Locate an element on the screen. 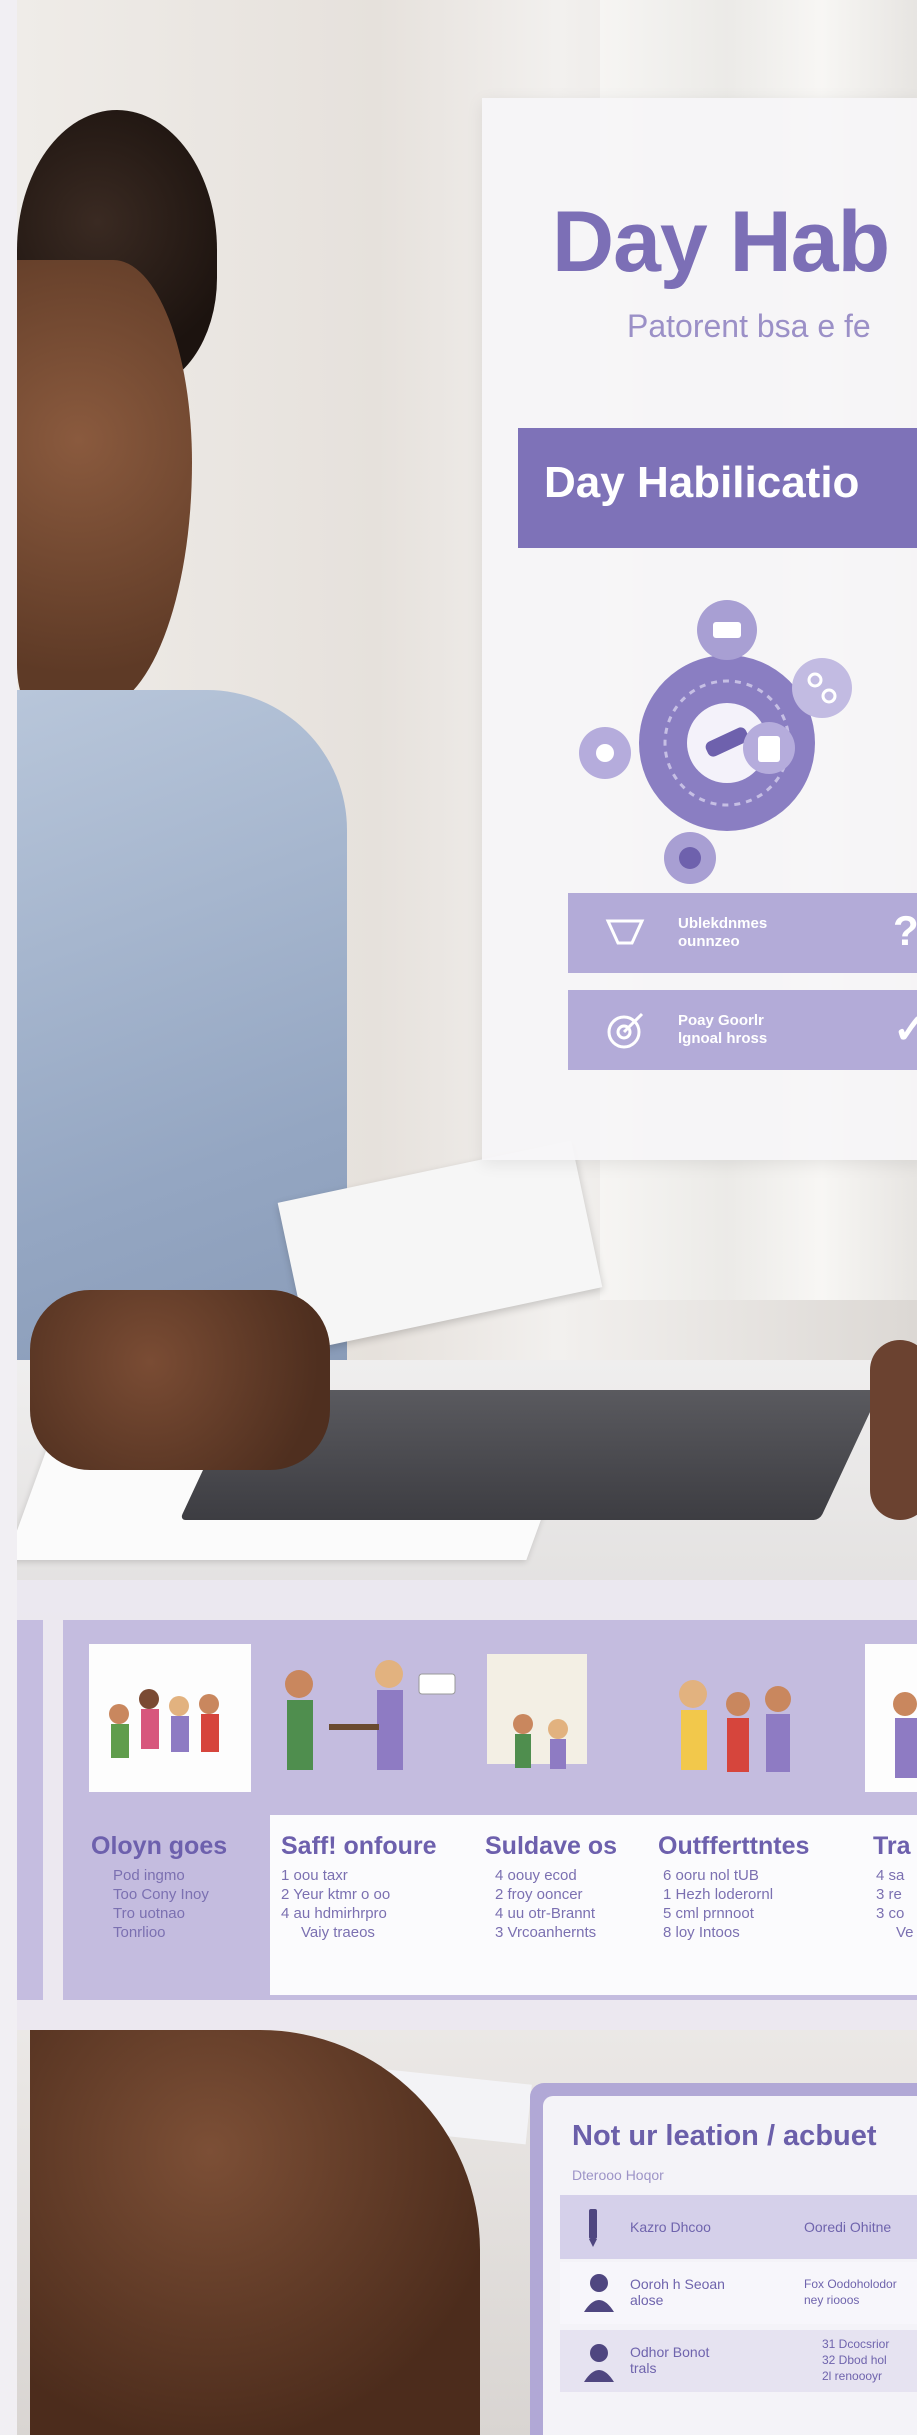 This screenshot has height=2435, width=917. column-item: 4 uu otr-Brannt is located at coordinates (545, 1913).